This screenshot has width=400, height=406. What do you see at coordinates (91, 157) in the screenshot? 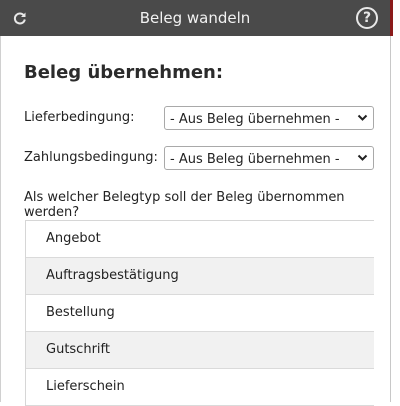
I see `payment-terms-label: Zahlungsbedingung:` at bounding box center [91, 157].